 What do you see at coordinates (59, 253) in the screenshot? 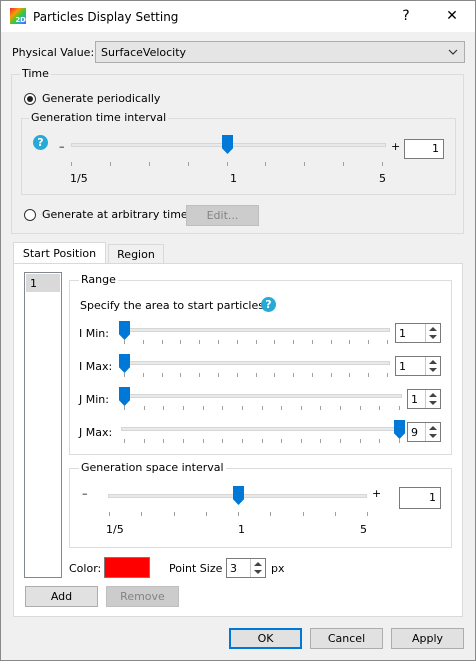
I see `tab-start-position: Start Position` at bounding box center [59, 253].